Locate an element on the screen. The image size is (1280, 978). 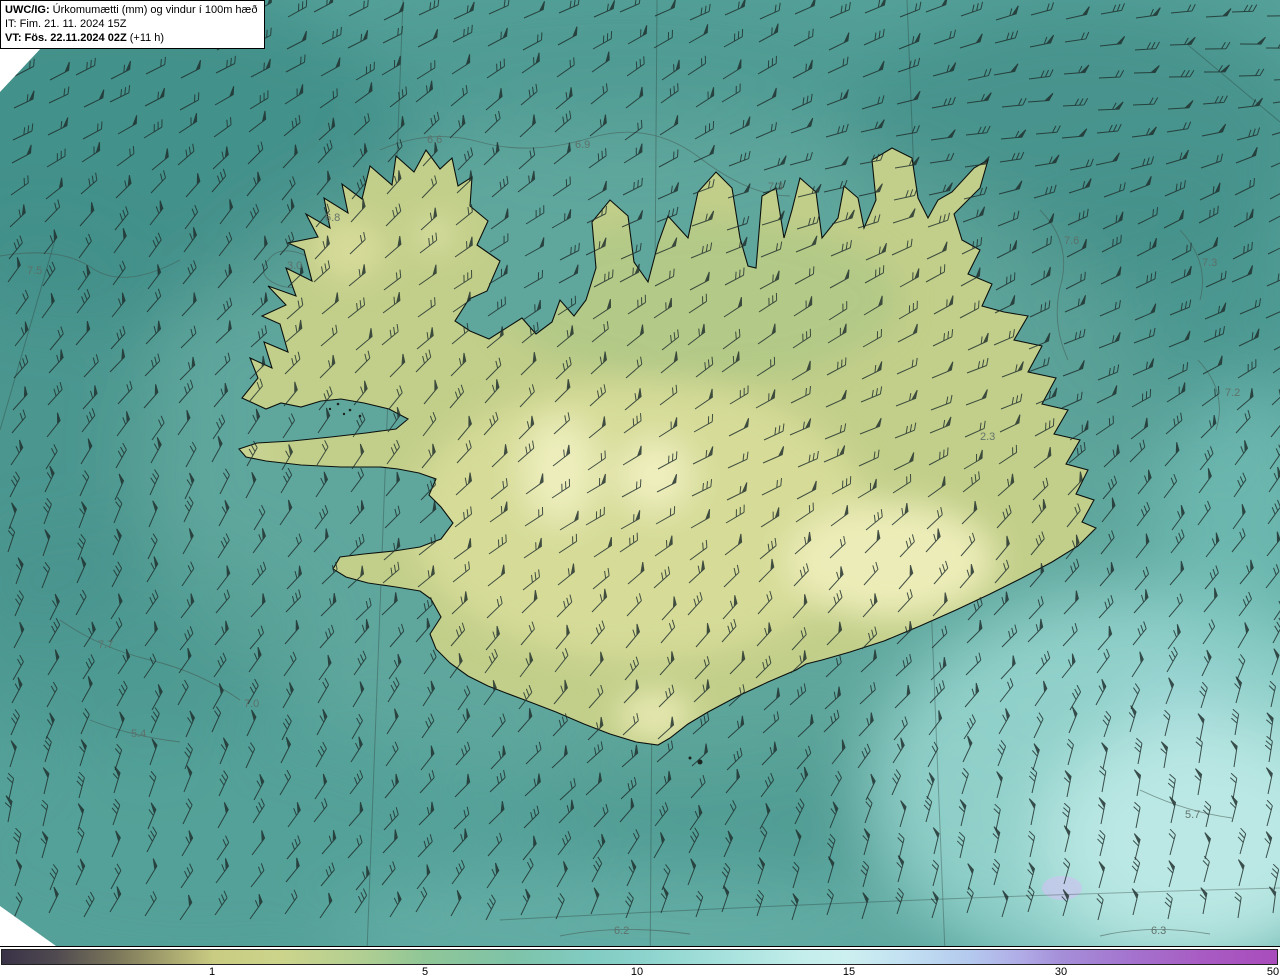
title-line-valid: VT: Fös. 22.11.2024 02Z (+11 h) is located at coordinates (131, 38).